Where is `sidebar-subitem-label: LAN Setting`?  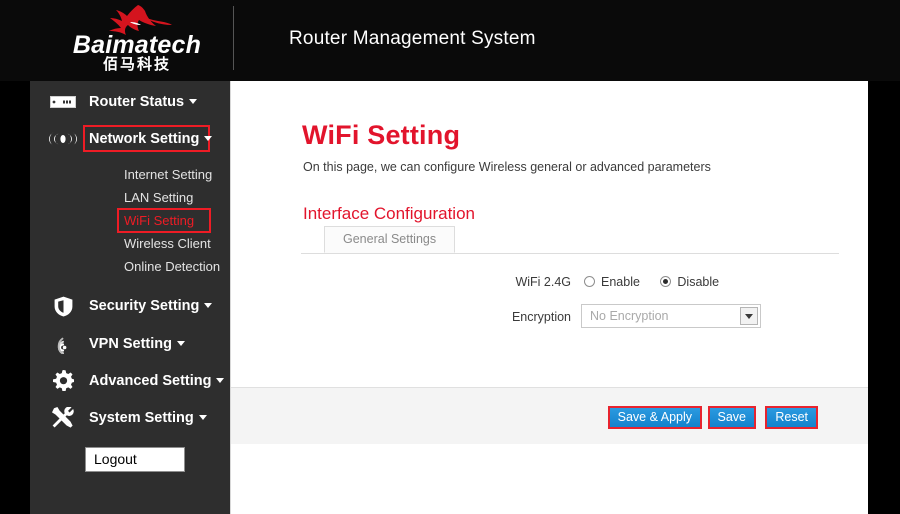 sidebar-subitem-label: LAN Setting is located at coordinates (159, 197).